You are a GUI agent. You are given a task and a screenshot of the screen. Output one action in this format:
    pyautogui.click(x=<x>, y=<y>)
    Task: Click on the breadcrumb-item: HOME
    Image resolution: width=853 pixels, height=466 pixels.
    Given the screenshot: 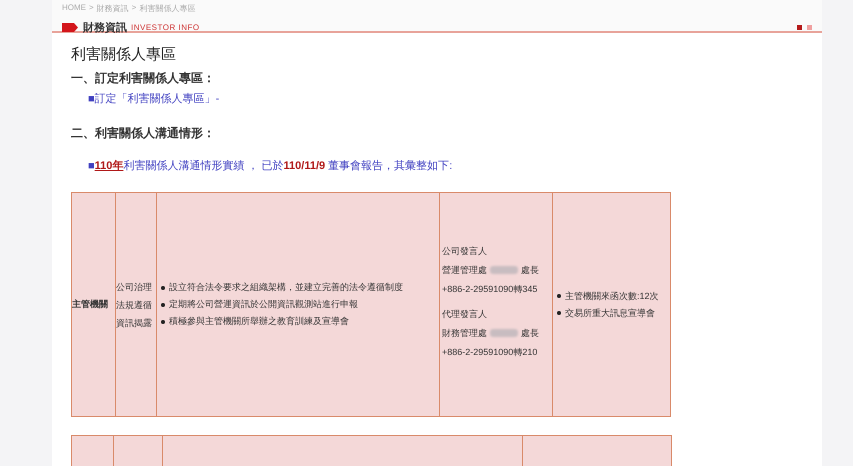 What is the action you would take?
    pyautogui.click(x=74, y=8)
    